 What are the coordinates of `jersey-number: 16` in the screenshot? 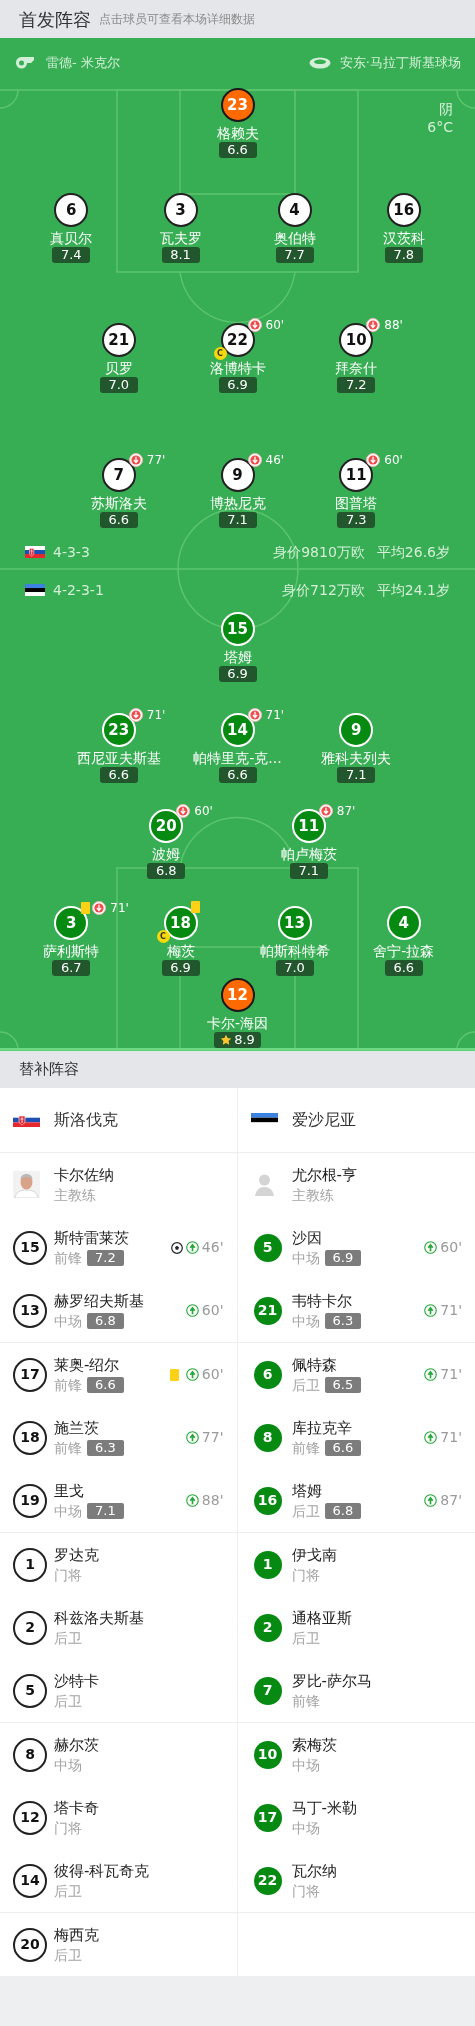 It's located at (267, 1500).